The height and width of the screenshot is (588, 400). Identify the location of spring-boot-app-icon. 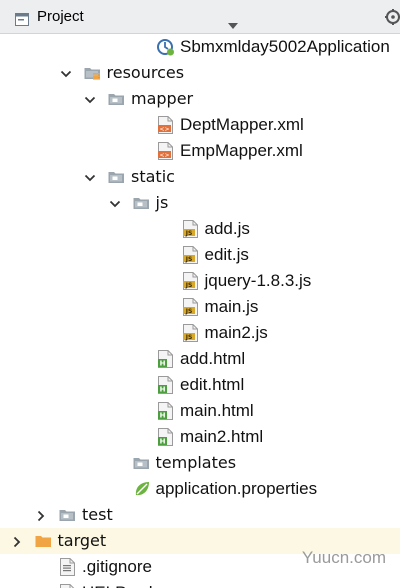
(165, 47).